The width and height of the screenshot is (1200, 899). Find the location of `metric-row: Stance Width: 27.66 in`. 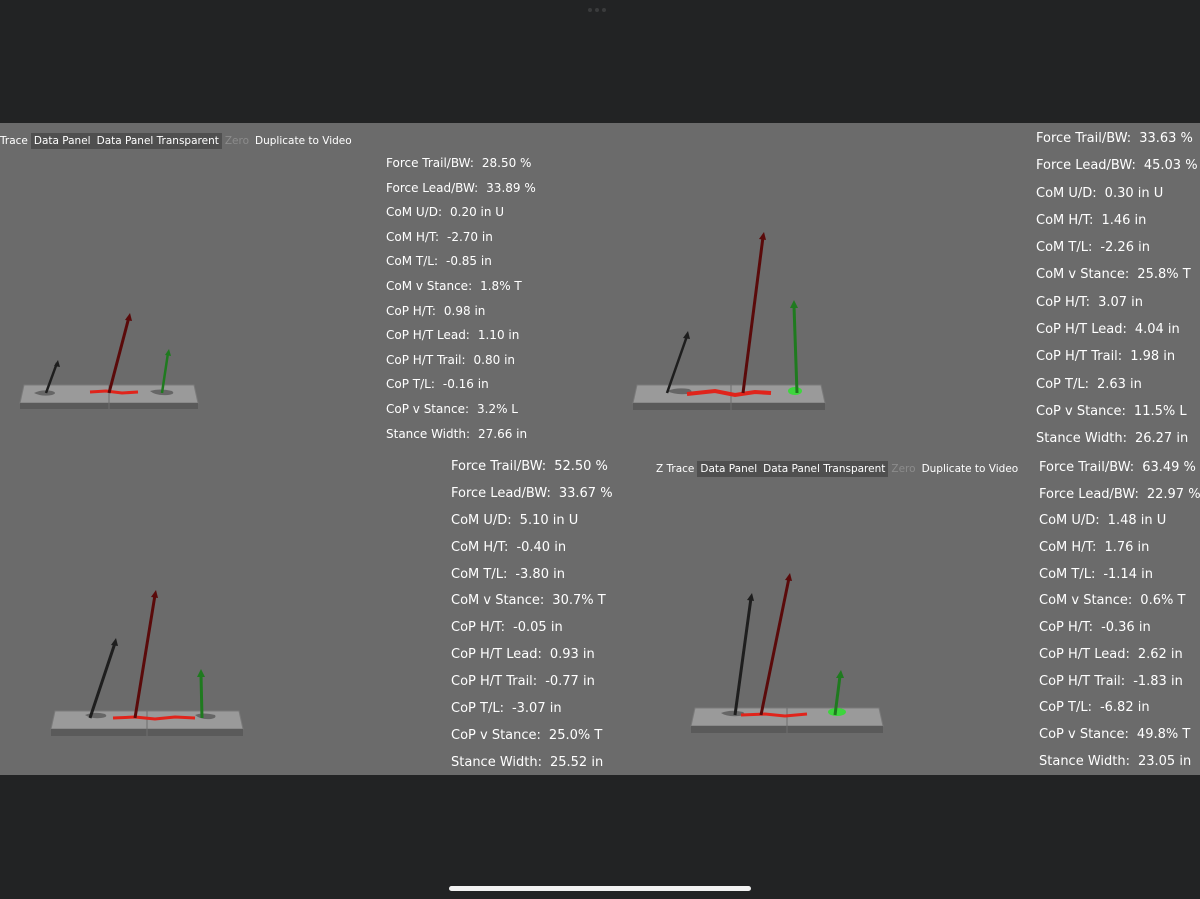

metric-row: Stance Width: 27.66 in is located at coordinates (461, 437).